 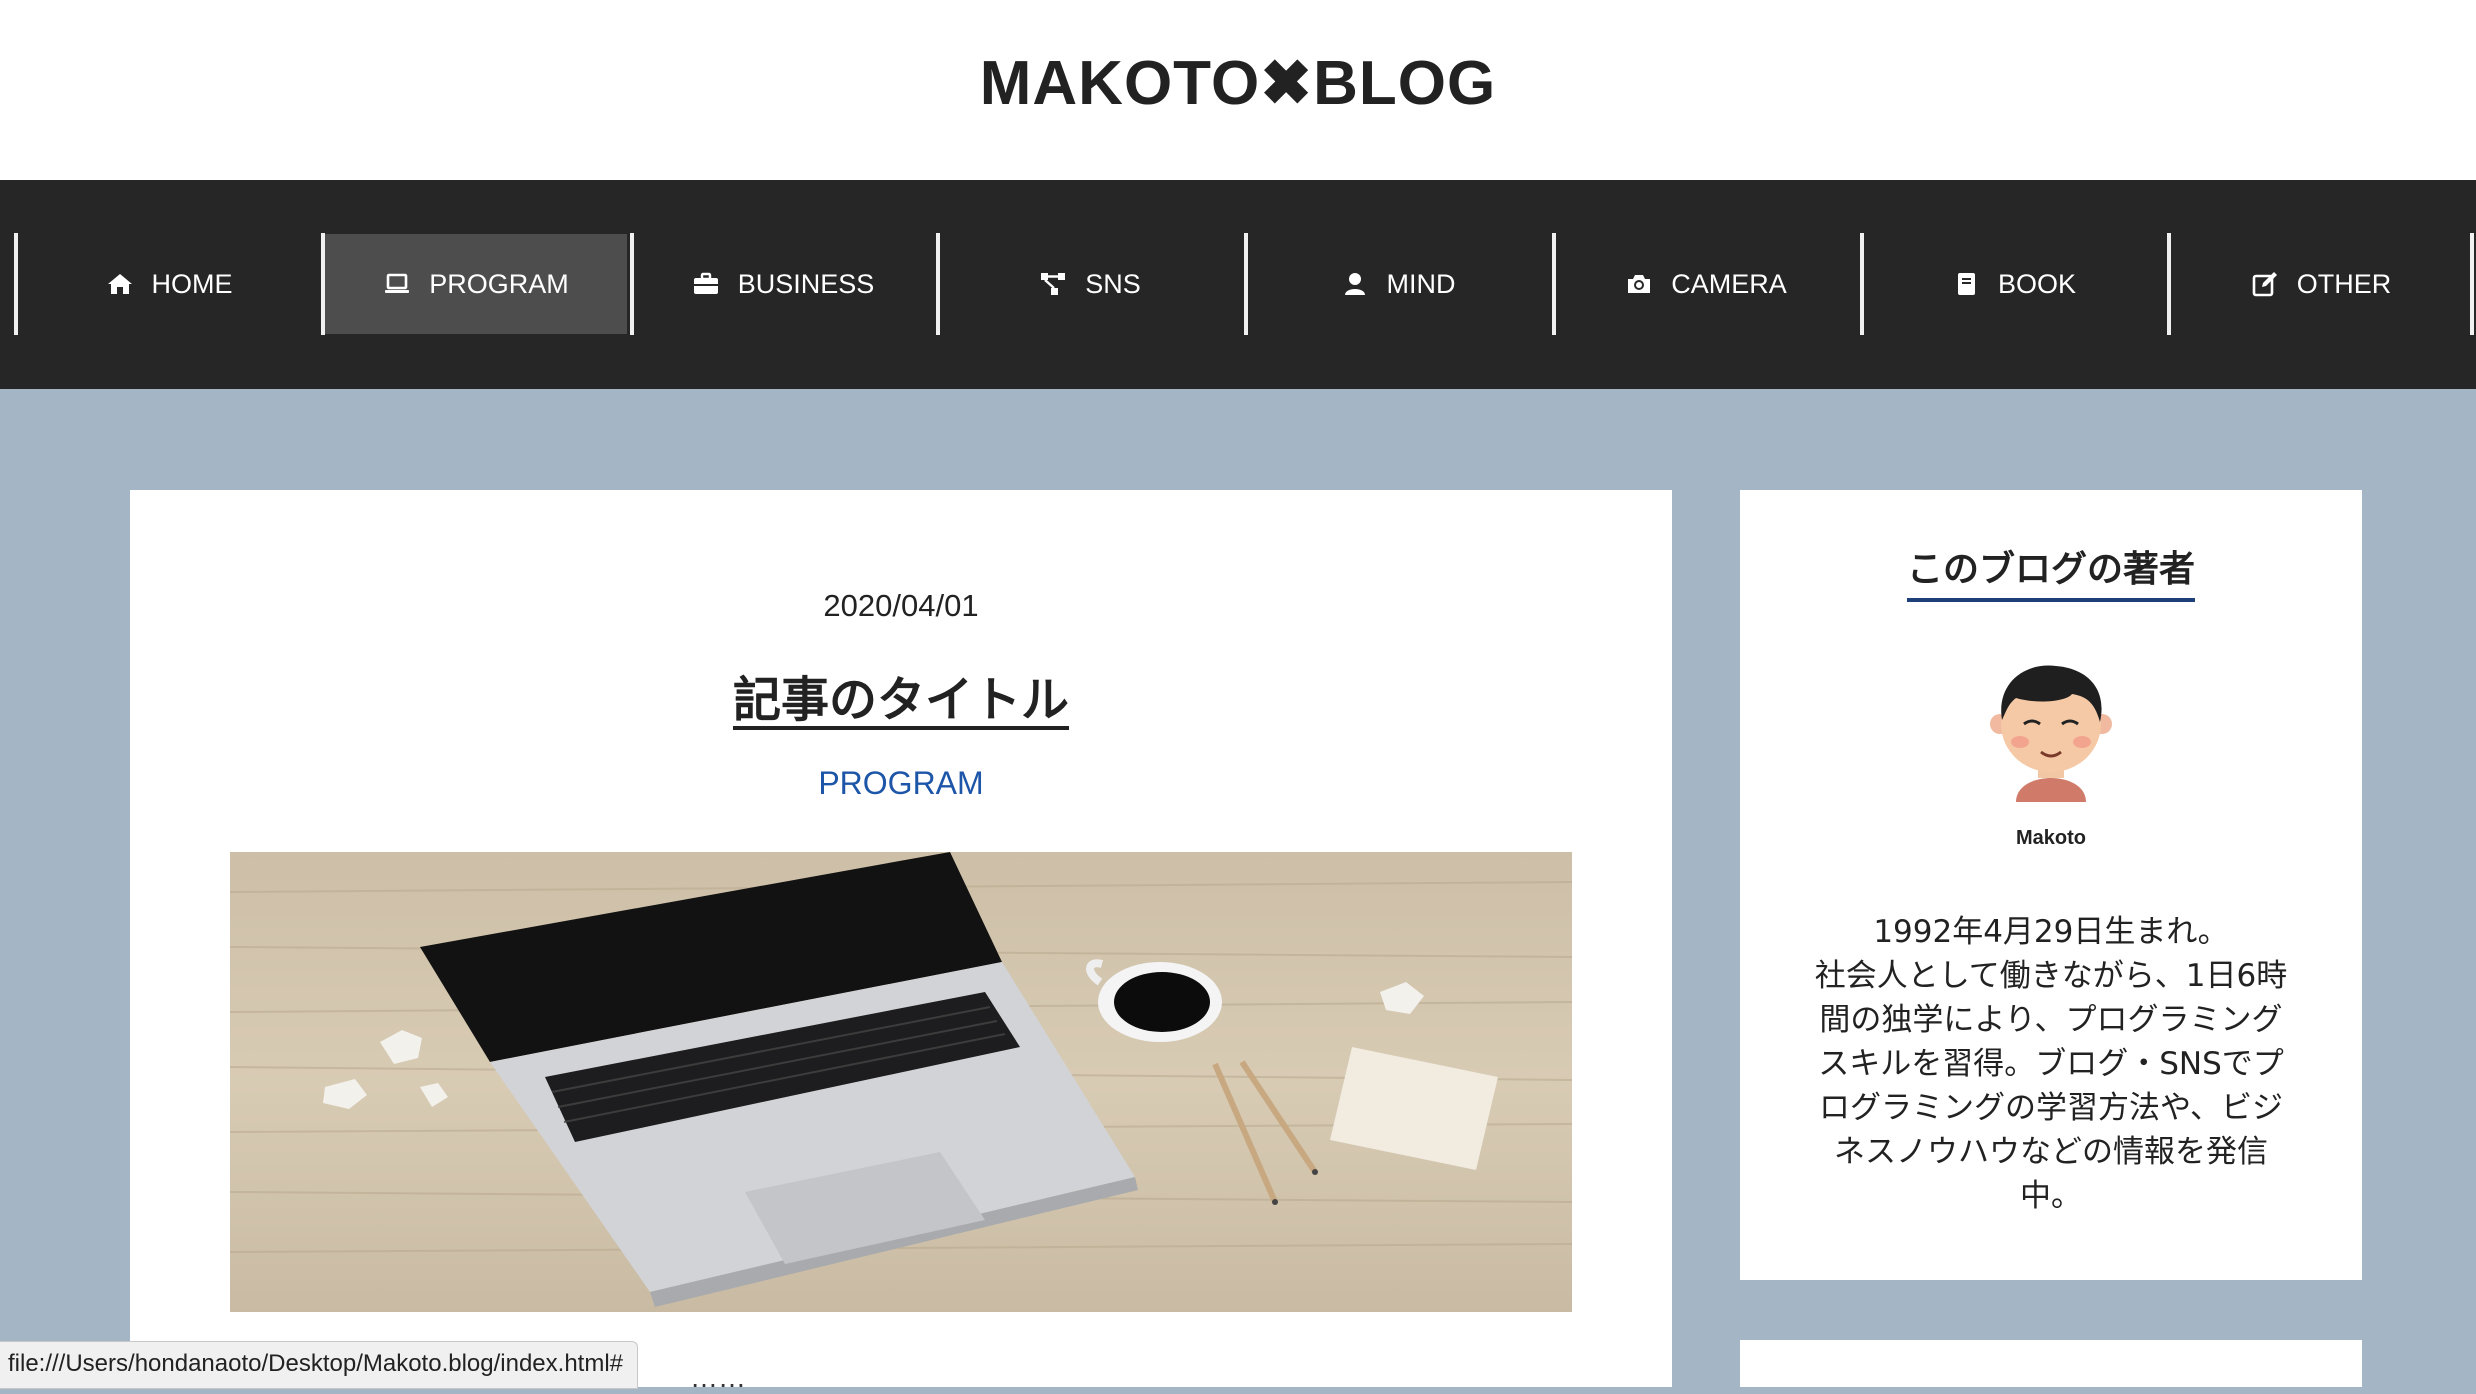 What do you see at coordinates (499, 283) in the screenshot?
I see `nav-label: PROGRAM` at bounding box center [499, 283].